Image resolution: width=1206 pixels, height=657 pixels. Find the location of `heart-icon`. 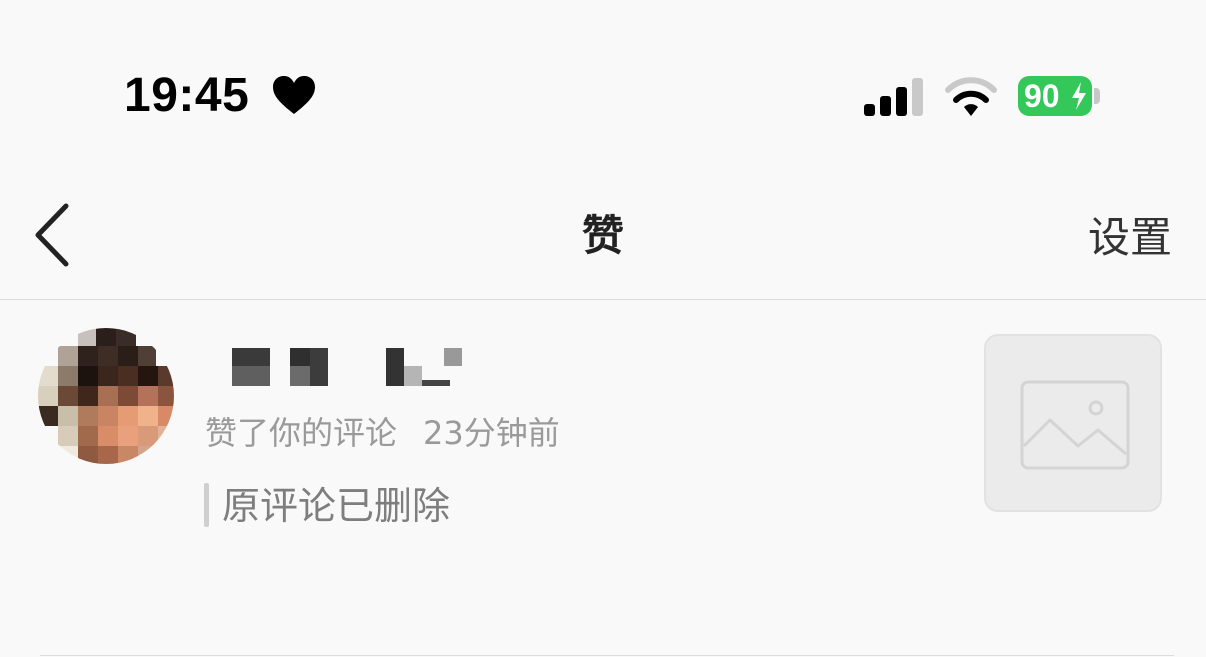

heart-icon is located at coordinates (294, 95).